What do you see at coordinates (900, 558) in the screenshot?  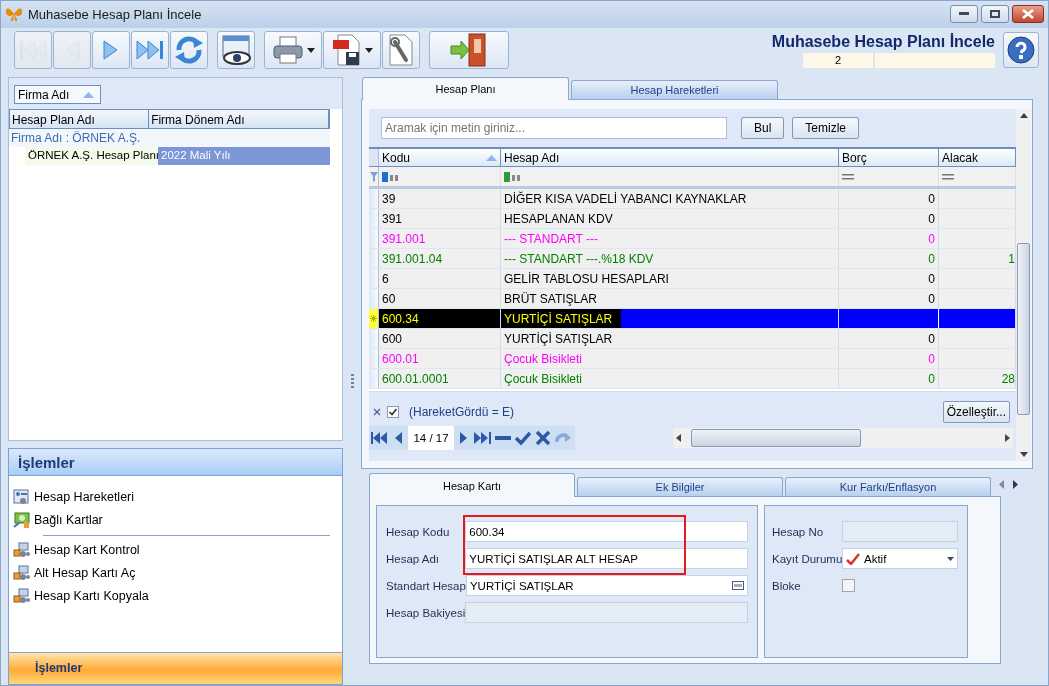 I see `status-dropdown: Aktif` at bounding box center [900, 558].